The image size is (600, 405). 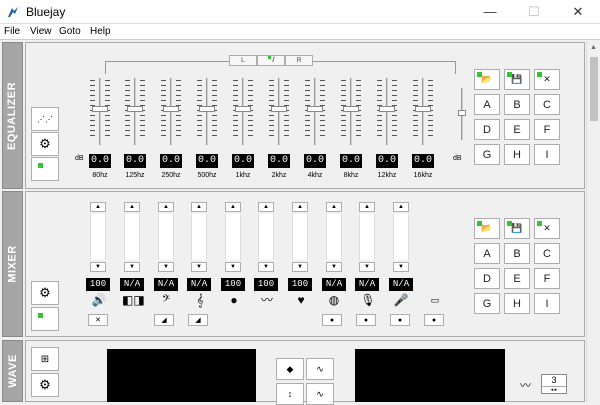 I want to click on channel-left-button: L, so click(x=243, y=60).